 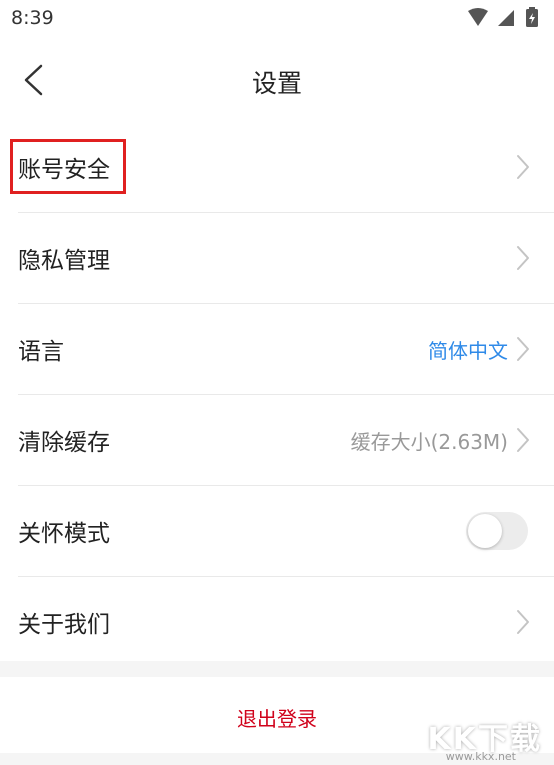 I want to click on cache-size-value: 缓存大小(2.63M), so click(x=429, y=442).